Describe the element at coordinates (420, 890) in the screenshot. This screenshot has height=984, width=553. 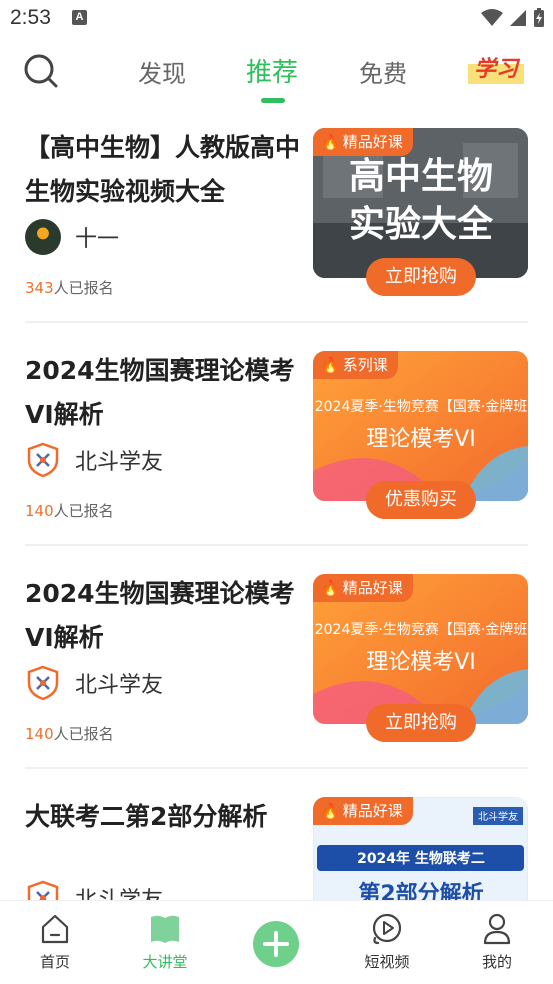
I see `svg-text: 第2部分解析` at that location.